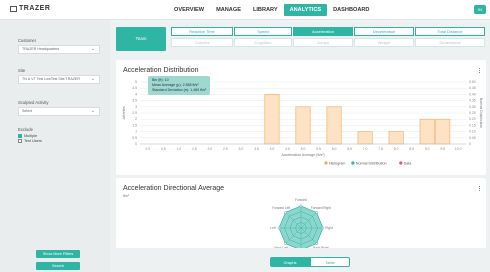 This screenshot has height=272, width=490. Describe the element at coordinates (228, 10) in the screenshot. I see `nav-manage: MANAGE` at that location.